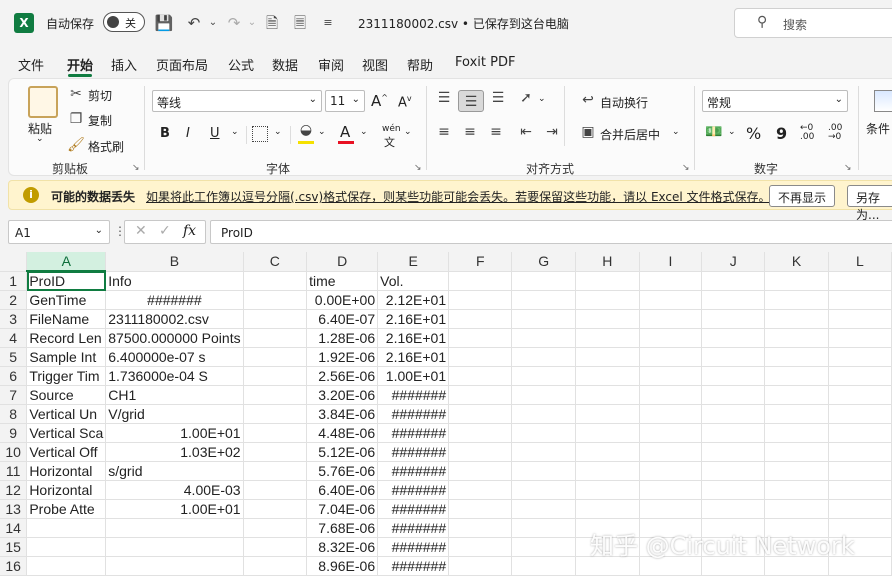 The image size is (892, 577). Describe the element at coordinates (676, 132) in the screenshot. I see `merge-dropdown-icon: ⌄` at that location.